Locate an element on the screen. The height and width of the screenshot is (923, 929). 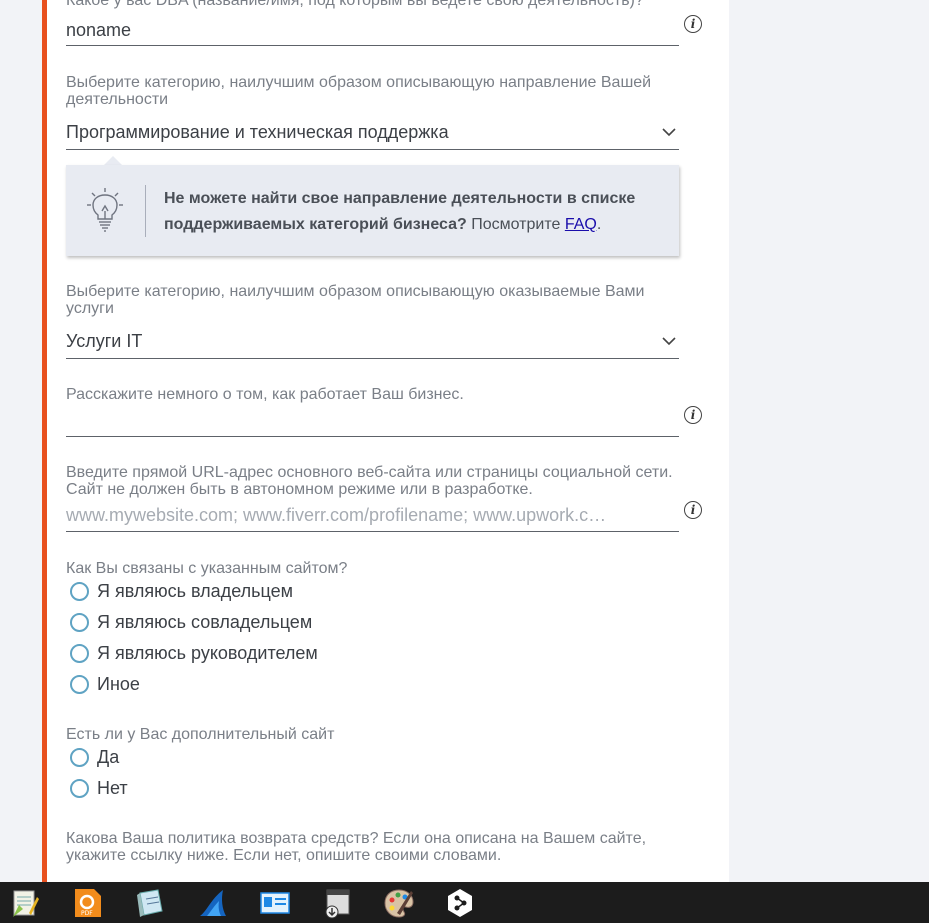
radio-manager-label: Я являюсь руководителем is located at coordinates (207, 652).